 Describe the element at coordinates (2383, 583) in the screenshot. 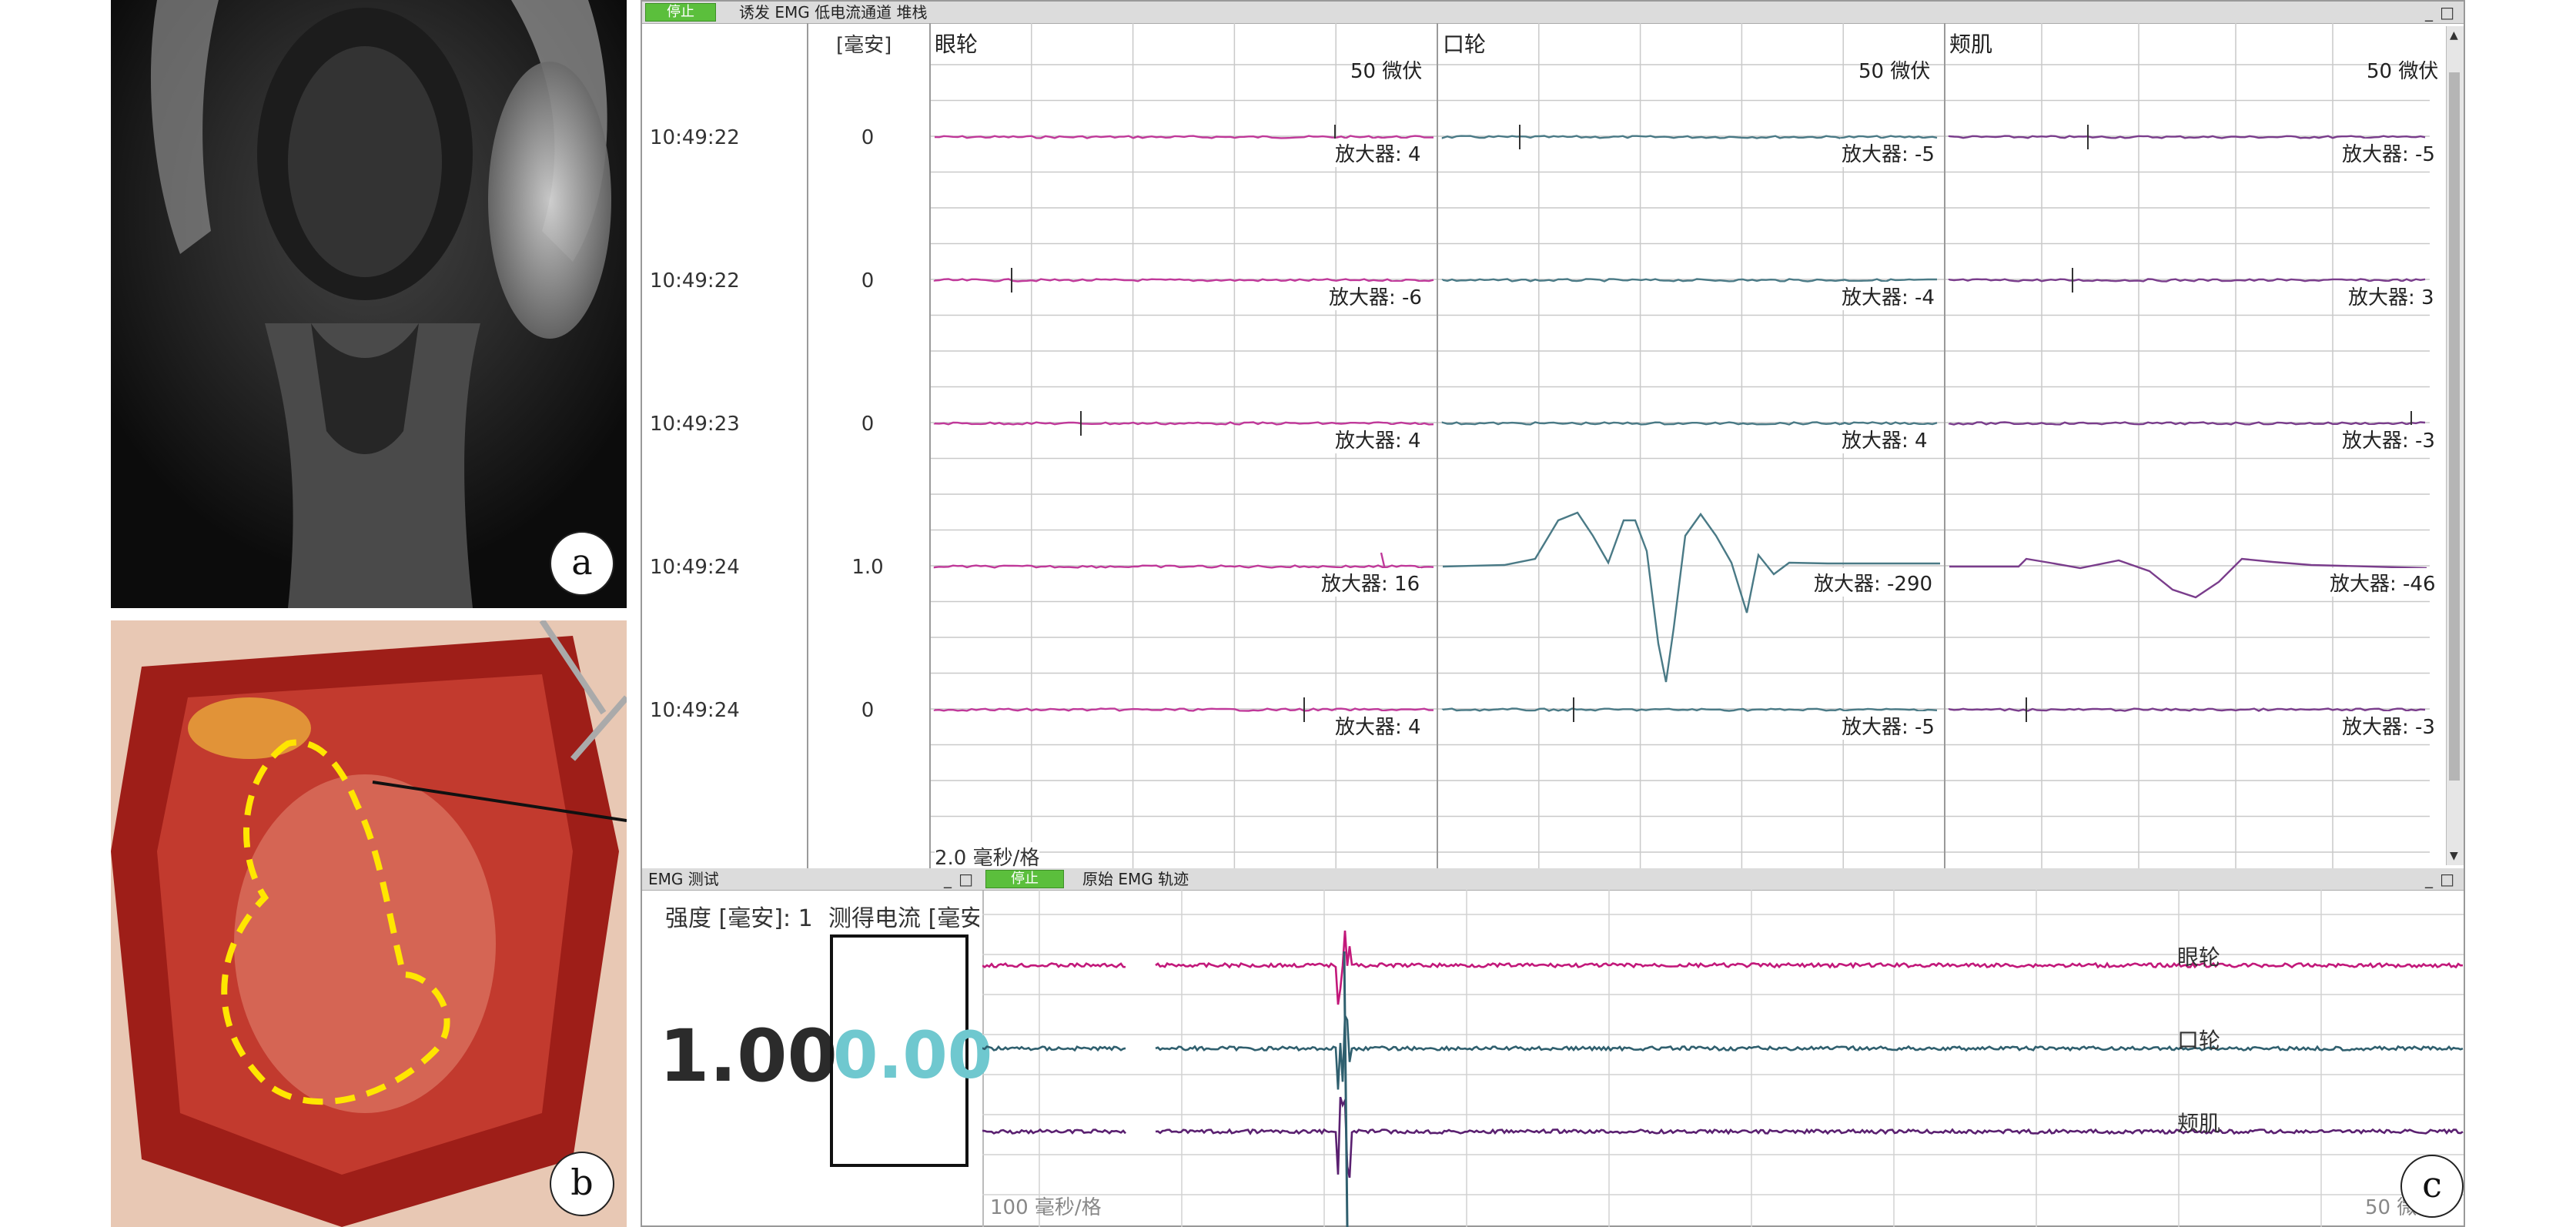

I see `amplitude-label: 放大器: -46` at that location.